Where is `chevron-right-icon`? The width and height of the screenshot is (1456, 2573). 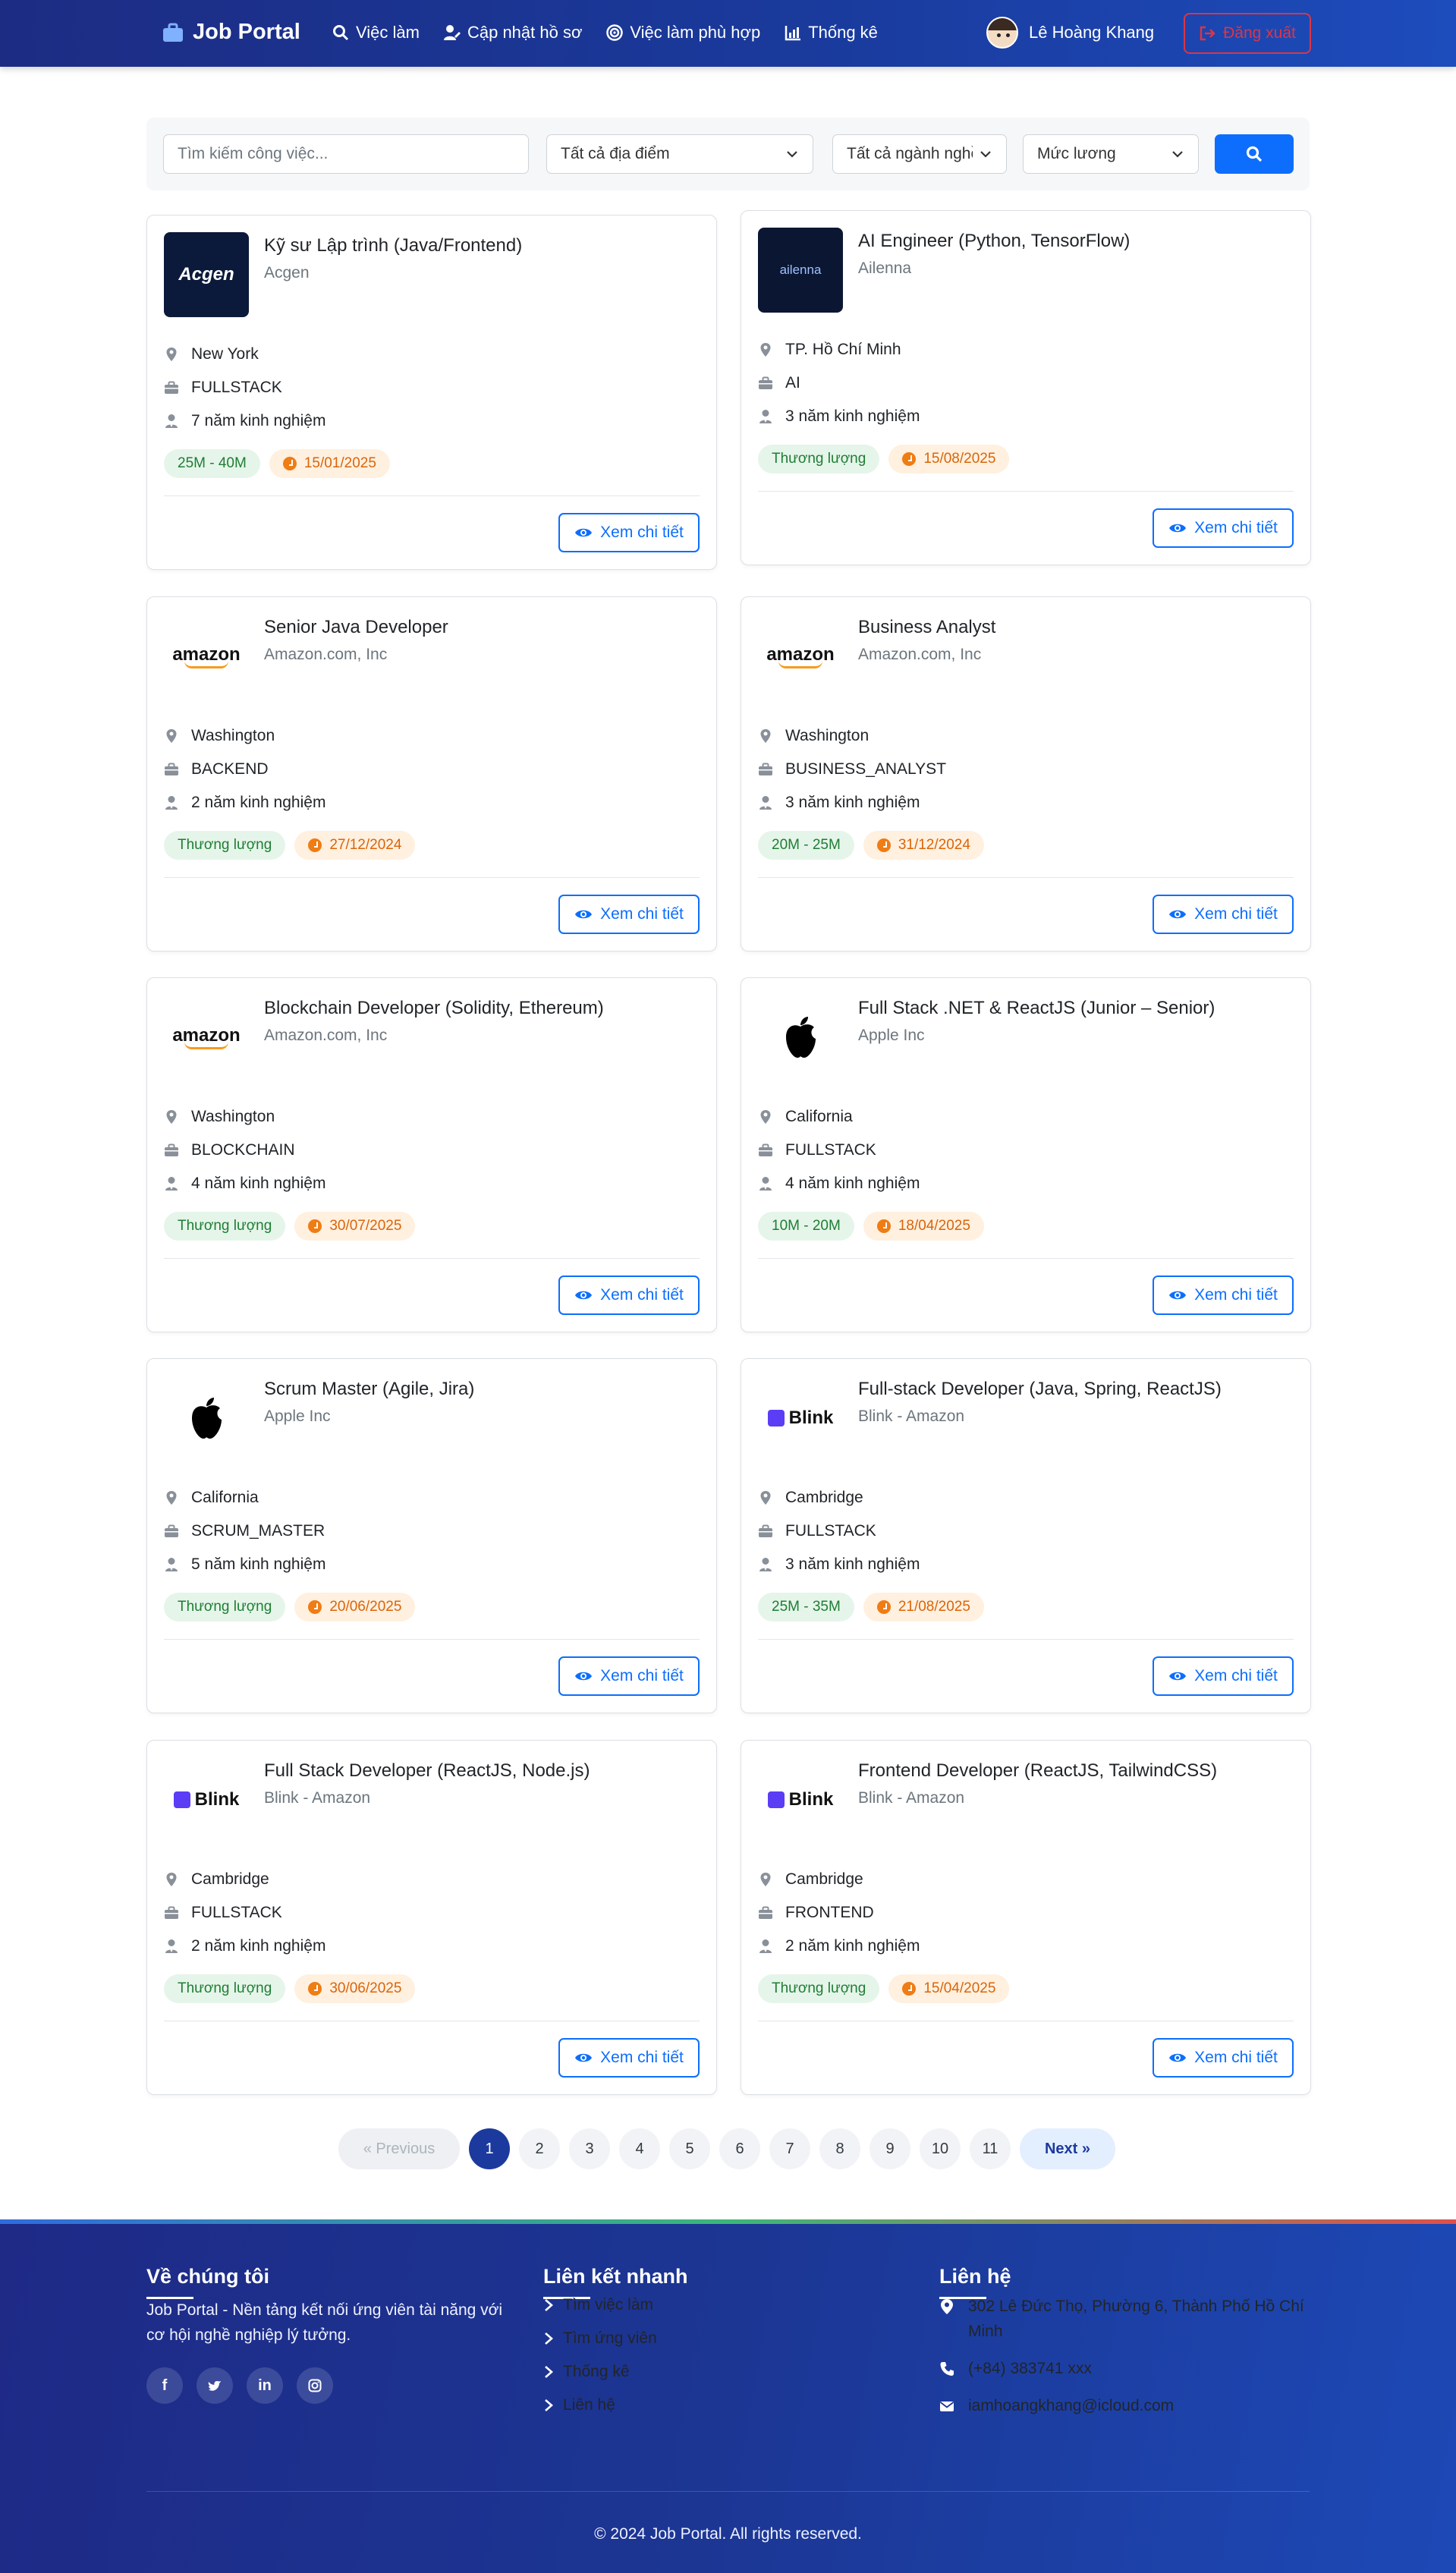 chevron-right-icon is located at coordinates (549, 2305).